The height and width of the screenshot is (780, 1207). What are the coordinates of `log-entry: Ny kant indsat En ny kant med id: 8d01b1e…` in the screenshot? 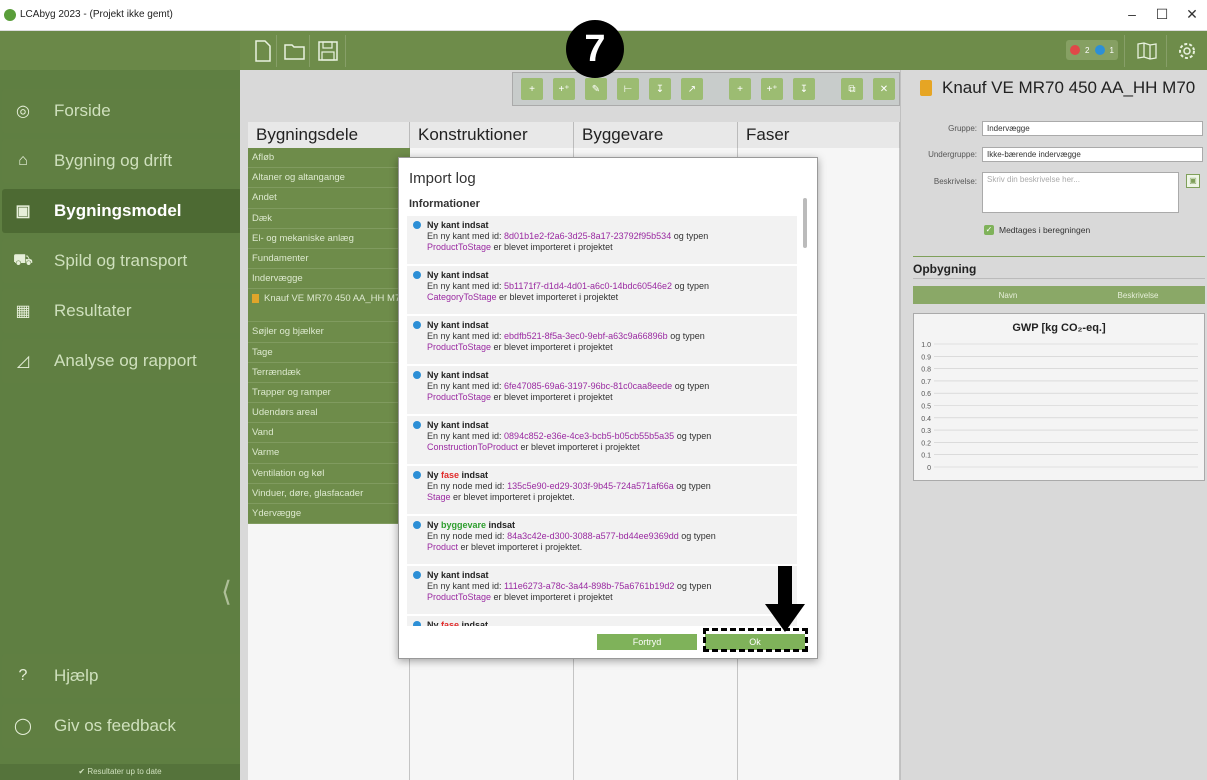 It's located at (602, 240).